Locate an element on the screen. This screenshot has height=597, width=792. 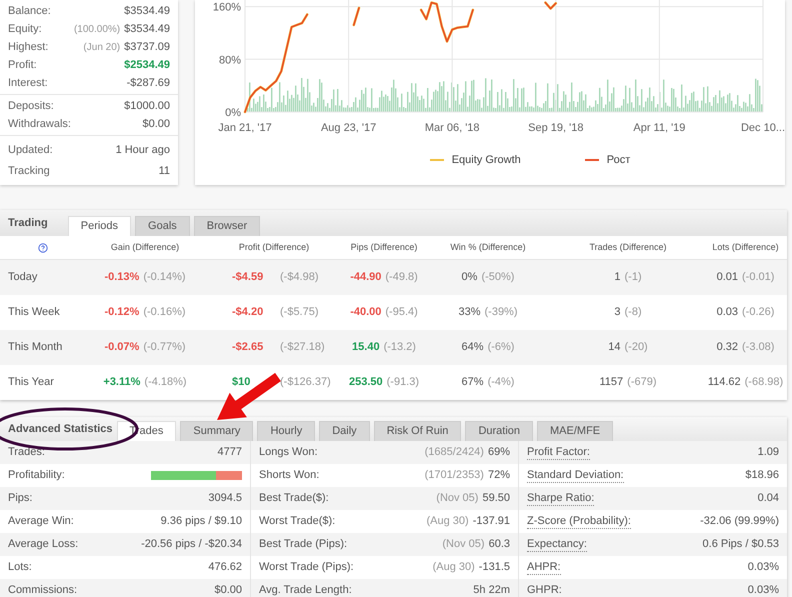
tab: Goals is located at coordinates (162, 226).